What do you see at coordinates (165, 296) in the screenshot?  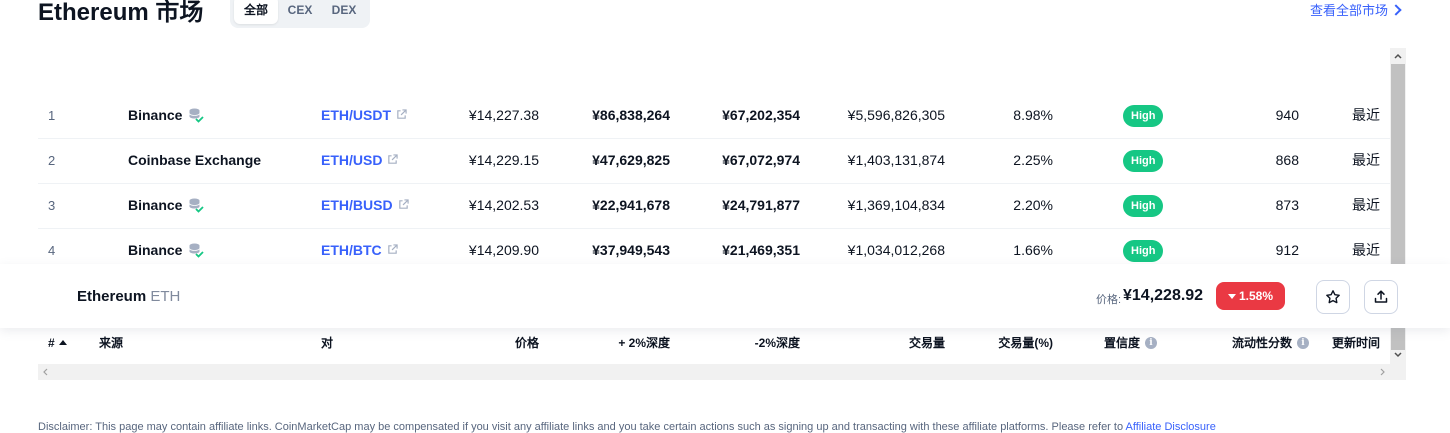 I see `coin-symbol: ETH` at bounding box center [165, 296].